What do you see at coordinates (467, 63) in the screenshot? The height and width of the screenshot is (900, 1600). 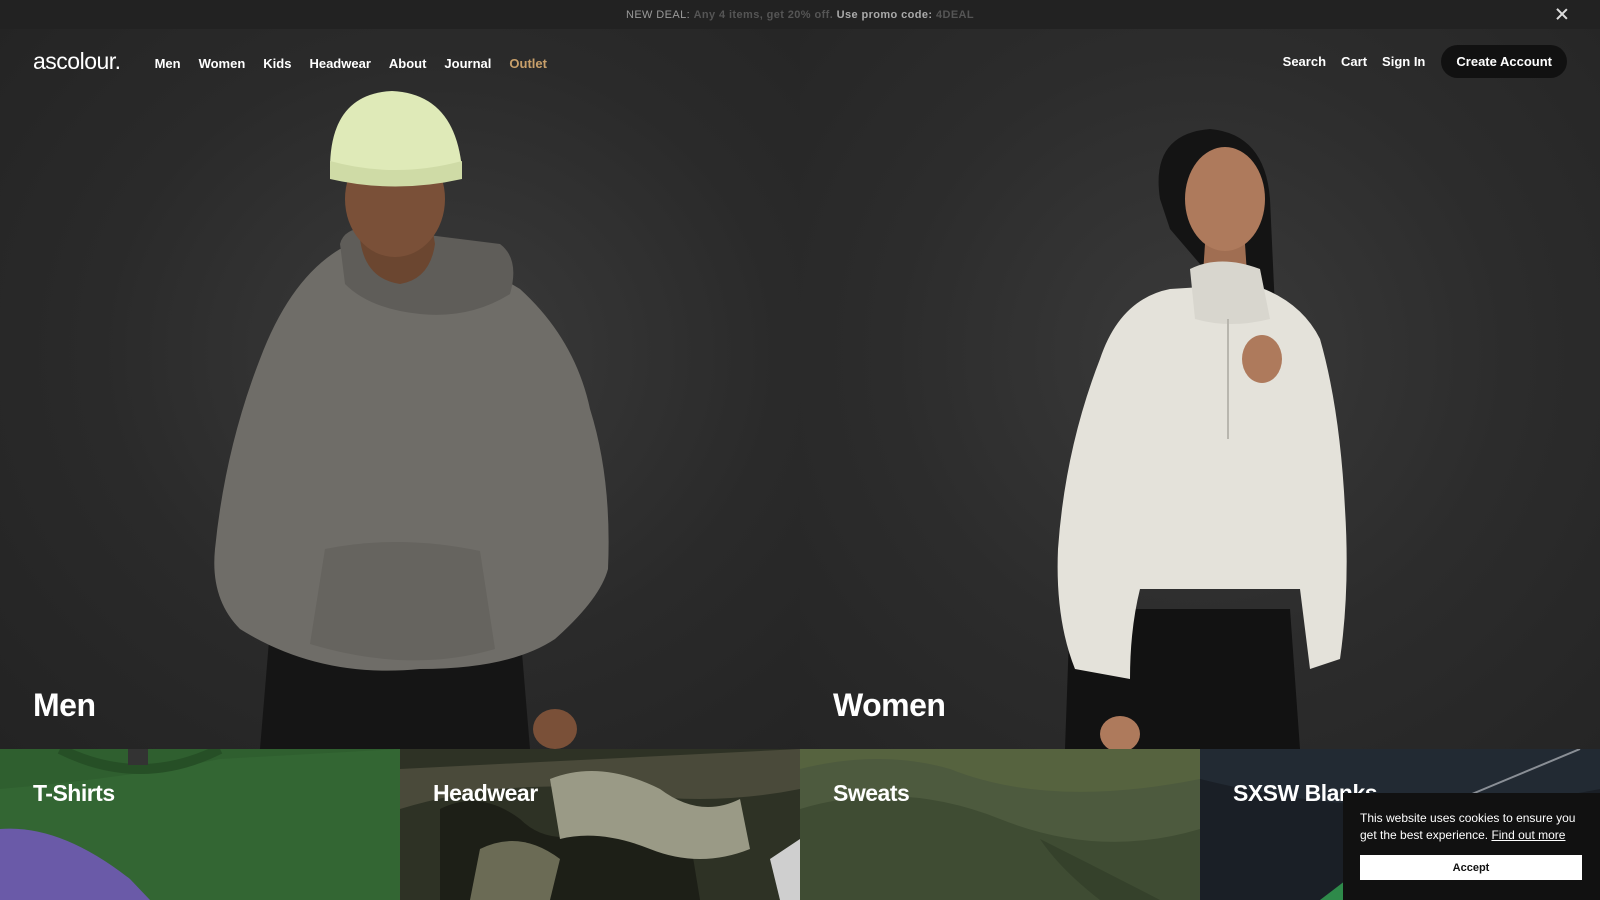 I see `nav-journal: Journal` at bounding box center [467, 63].